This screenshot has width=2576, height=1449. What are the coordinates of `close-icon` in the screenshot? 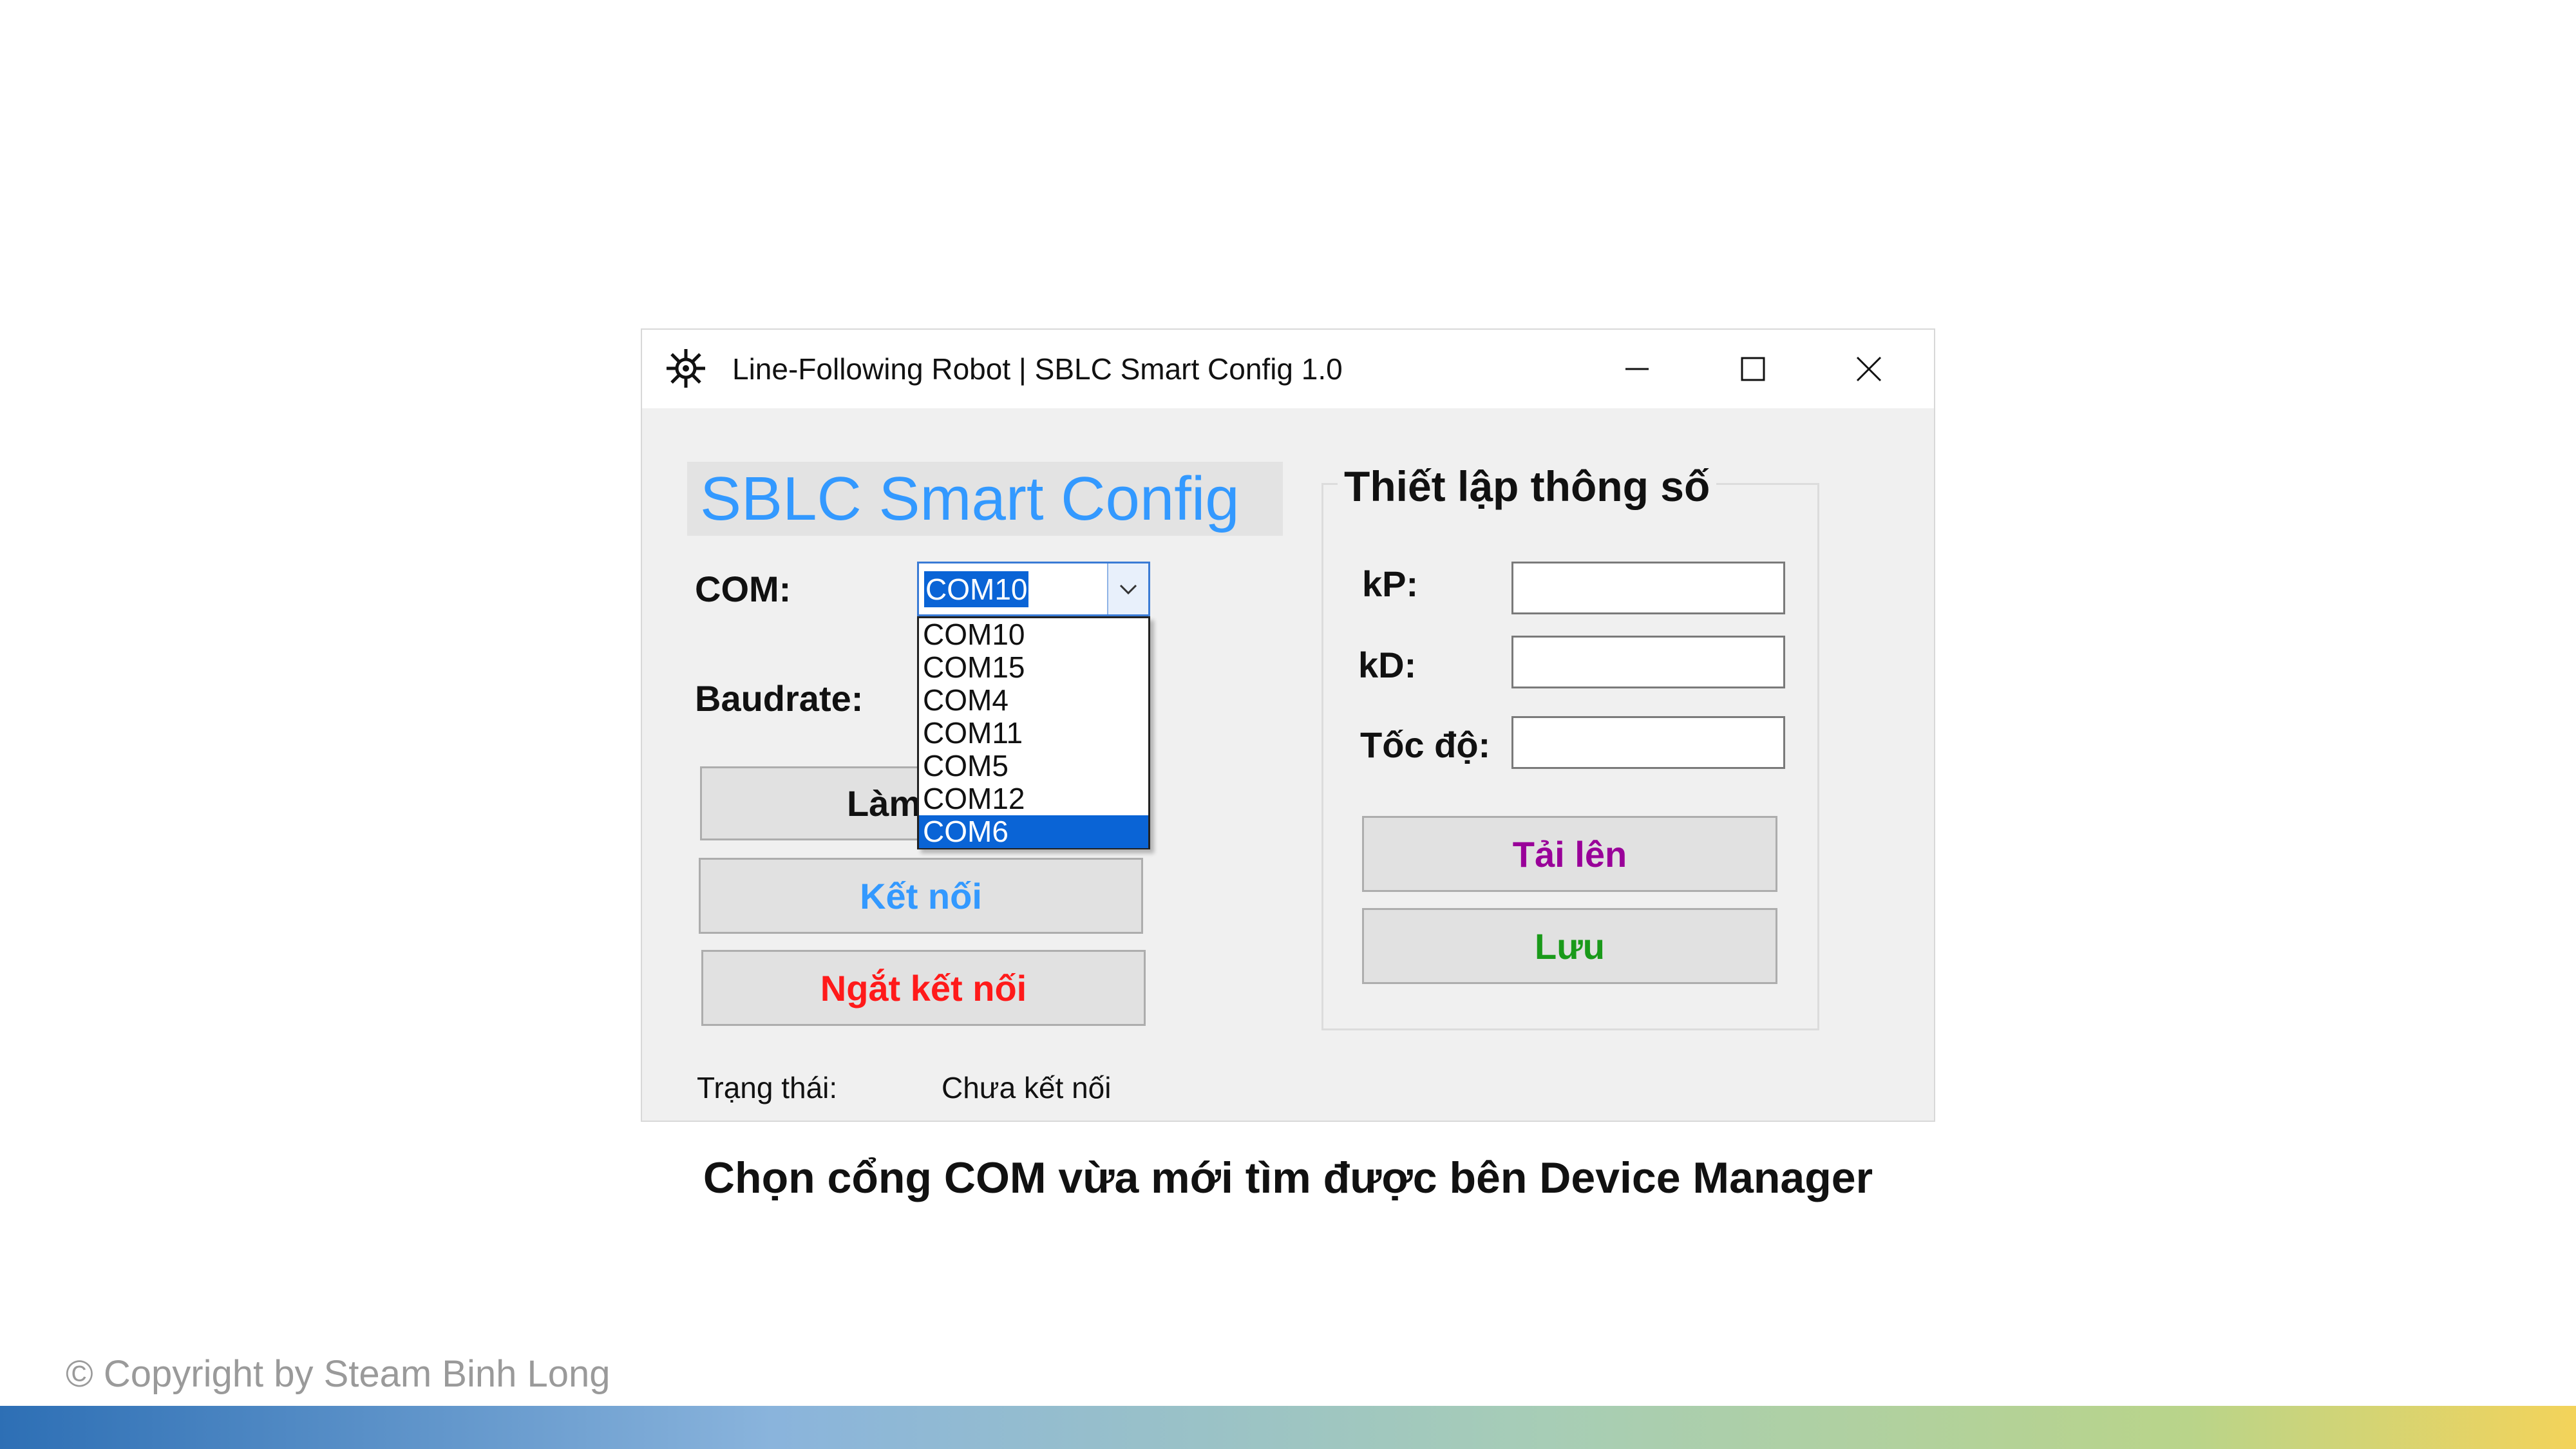 It's located at (1869, 369).